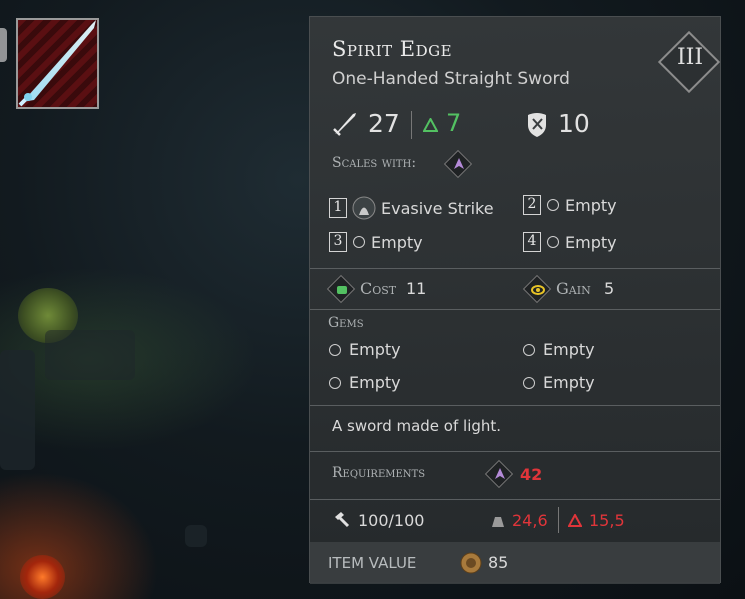 This screenshot has height=599, width=745. Describe the element at coordinates (374, 163) in the screenshot. I see `scales-with-label: Scales with:` at that location.